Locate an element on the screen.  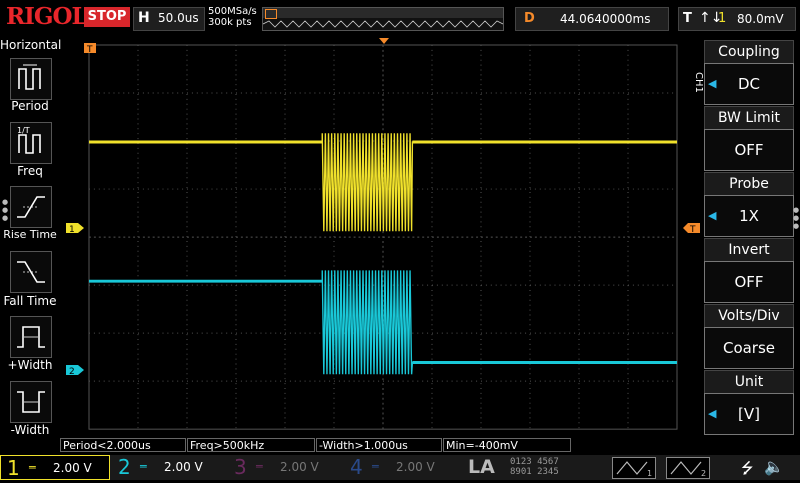
la-row-2: 8901 2345 is located at coordinates (534, 472).